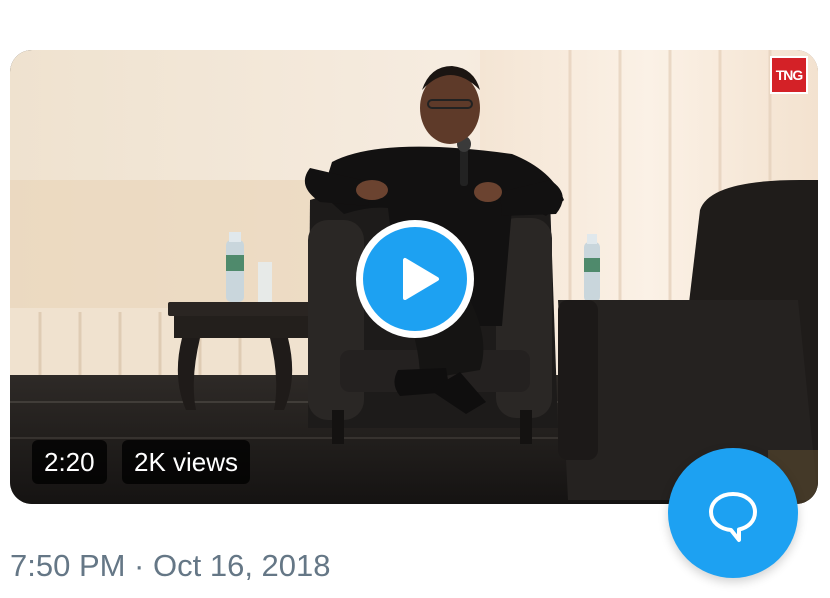 The width and height of the screenshot is (830, 598). Describe the element at coordinates (69, 462) in the screenshot. I see `video-duration-badge: 2:20` at that location.